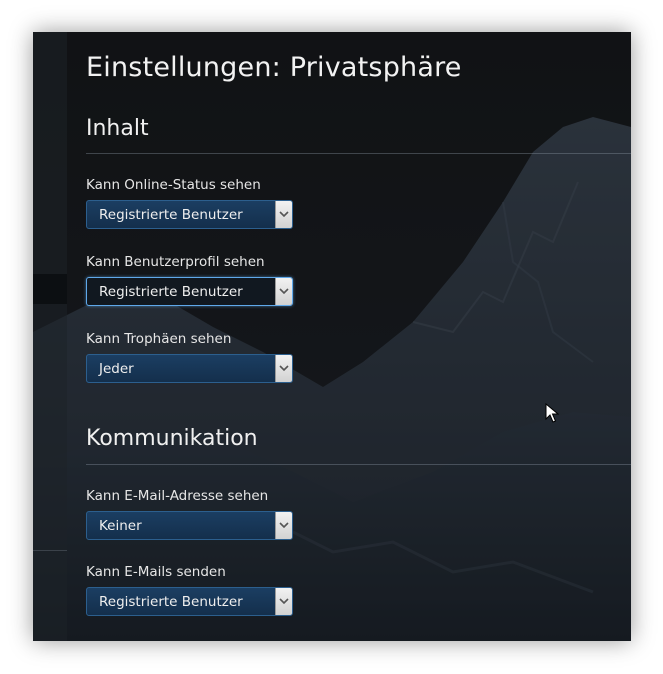  Describe the element at coordinates (552, 413) in the screenshot. I see `mouse-pointer-icon` at that location.